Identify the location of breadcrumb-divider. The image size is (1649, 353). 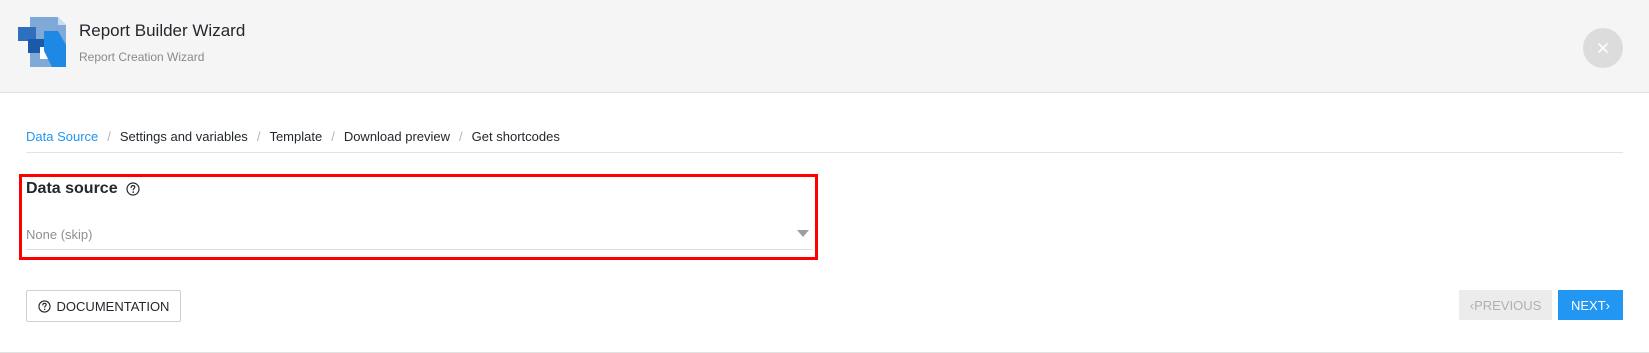
(824, 152).